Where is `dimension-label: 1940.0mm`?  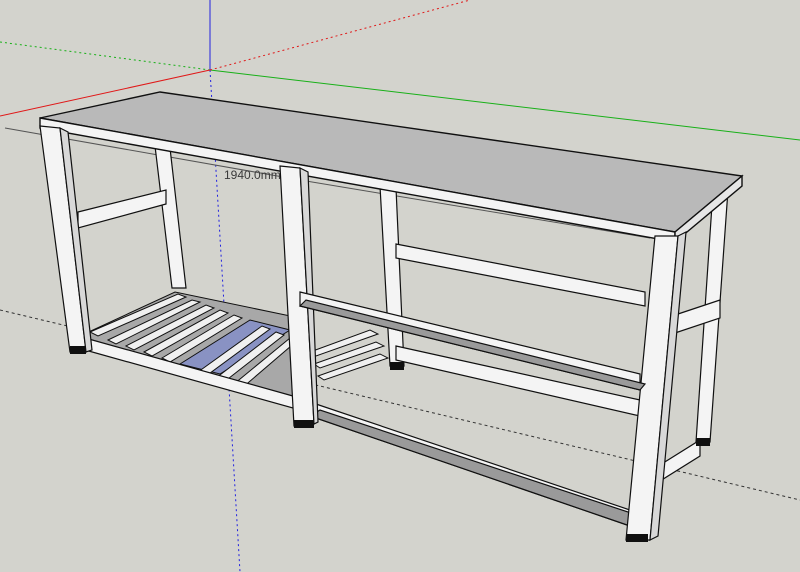 dimension-label: 1940.0mm is located at coordinates (252, 175).